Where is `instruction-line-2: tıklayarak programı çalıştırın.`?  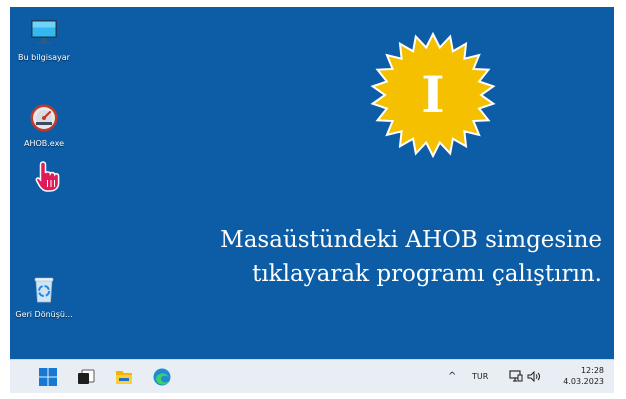
instruction-line-2: tıklayarak programı çalıştırın. is located at coordinates (427, 274).